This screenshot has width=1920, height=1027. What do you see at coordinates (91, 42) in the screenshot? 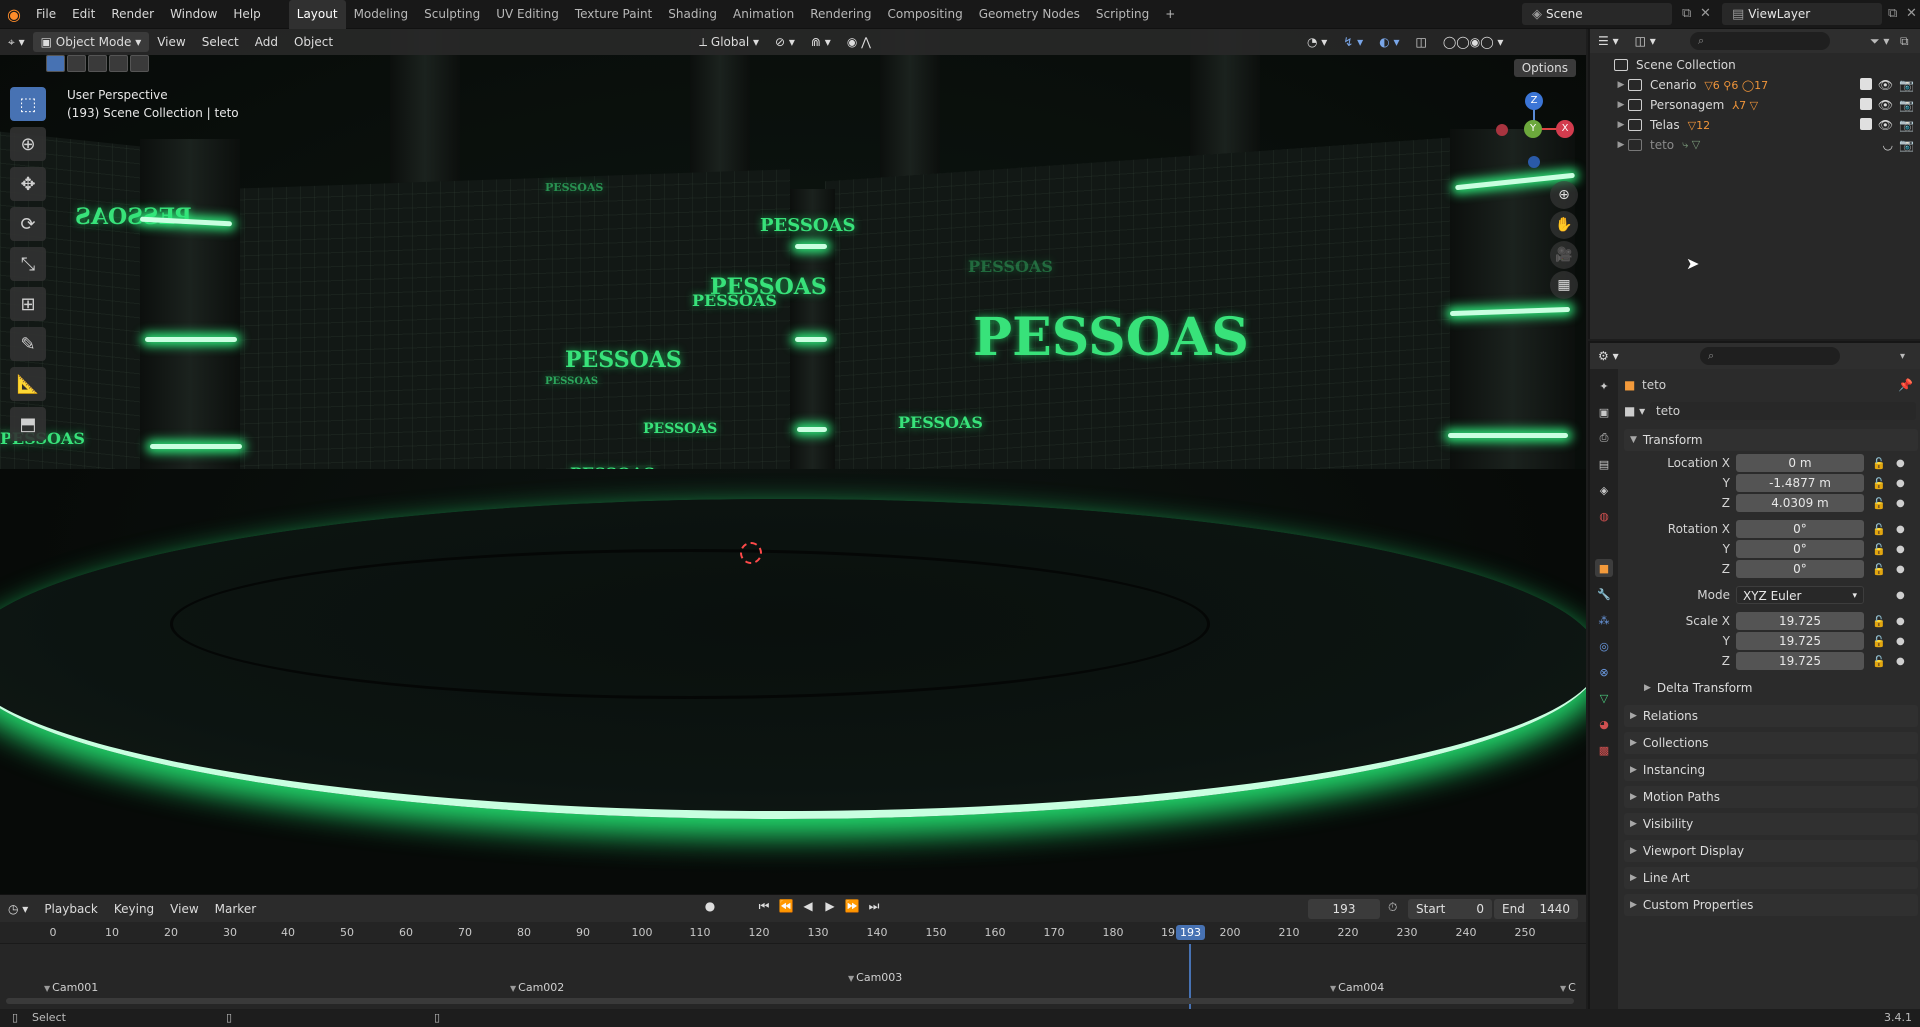
I see `mode-dropdown: ▣ Object Mode ▾` at bounding box center [91, 42].